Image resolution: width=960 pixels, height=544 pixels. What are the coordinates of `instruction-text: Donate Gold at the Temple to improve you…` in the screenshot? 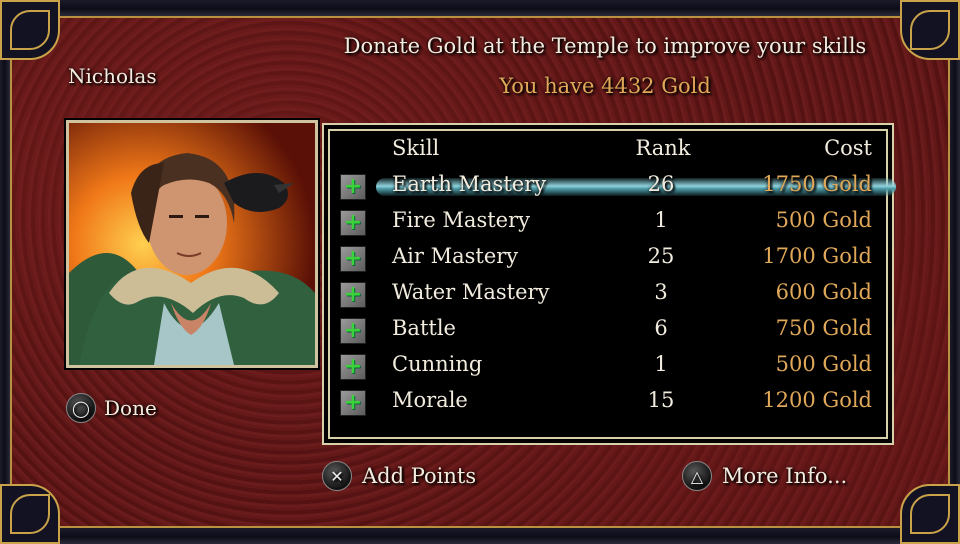 It's located at (605, 46).